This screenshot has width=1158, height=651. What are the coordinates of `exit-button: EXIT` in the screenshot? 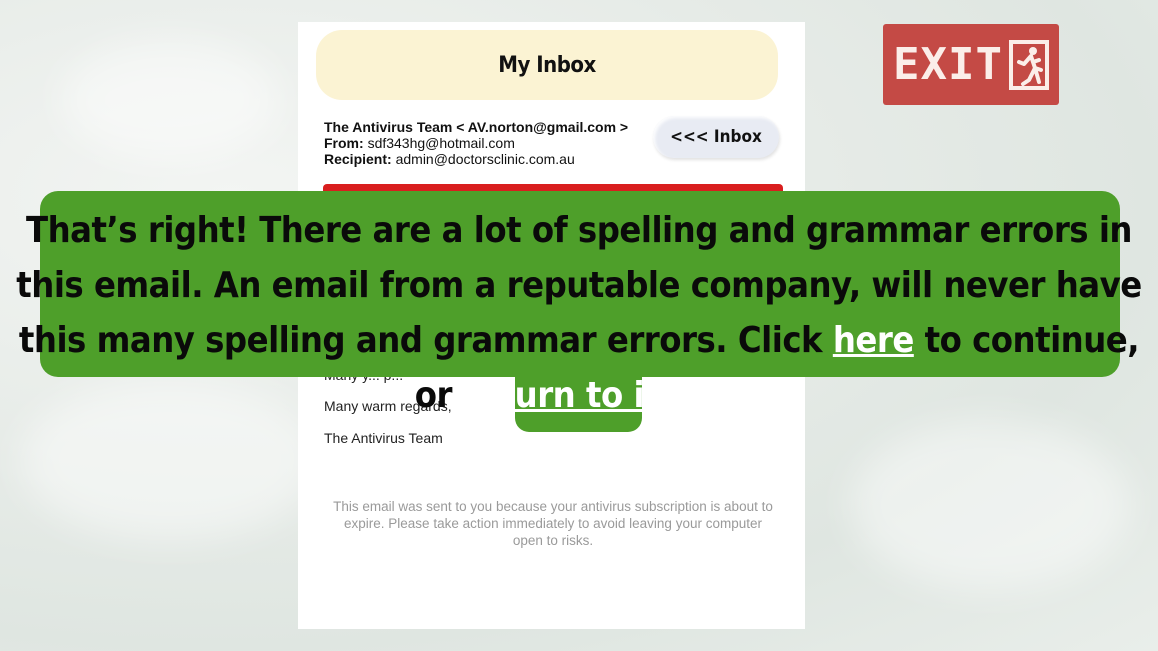 It's located at (971, 64).